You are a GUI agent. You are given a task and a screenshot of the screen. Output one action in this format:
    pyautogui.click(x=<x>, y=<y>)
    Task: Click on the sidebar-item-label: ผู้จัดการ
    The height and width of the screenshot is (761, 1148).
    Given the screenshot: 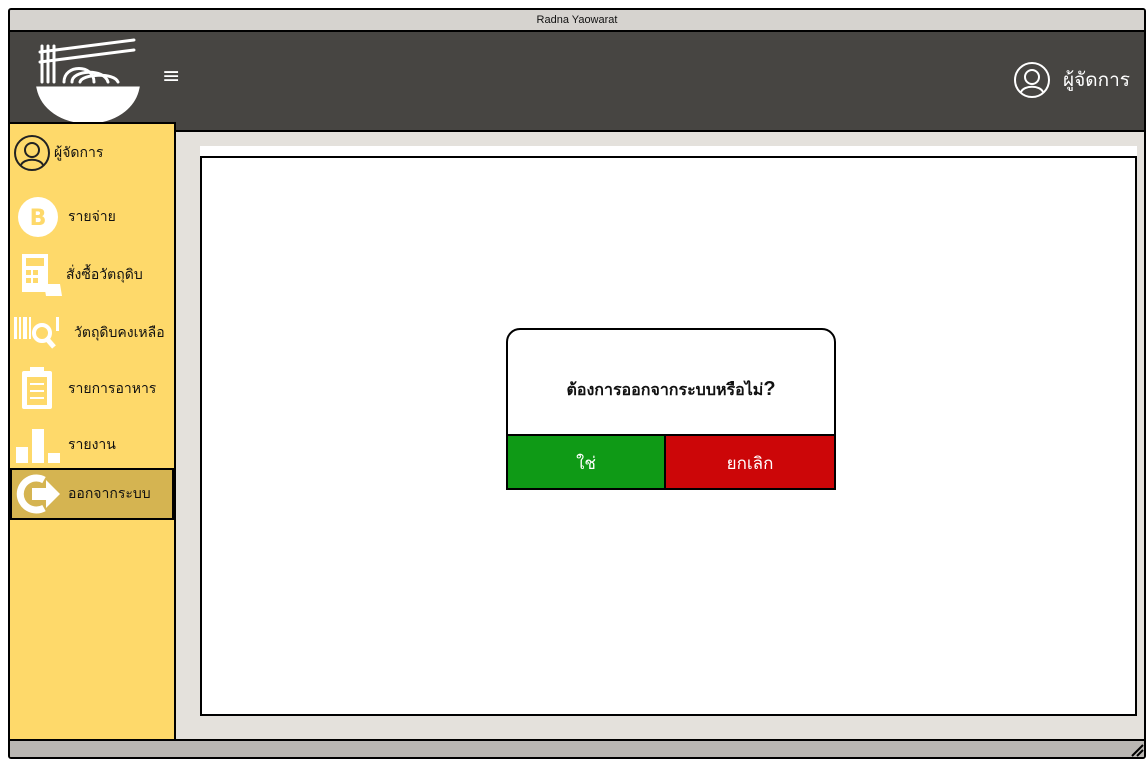 What is the action you would take?
    pyautogui.click(x=79, y=153)
    